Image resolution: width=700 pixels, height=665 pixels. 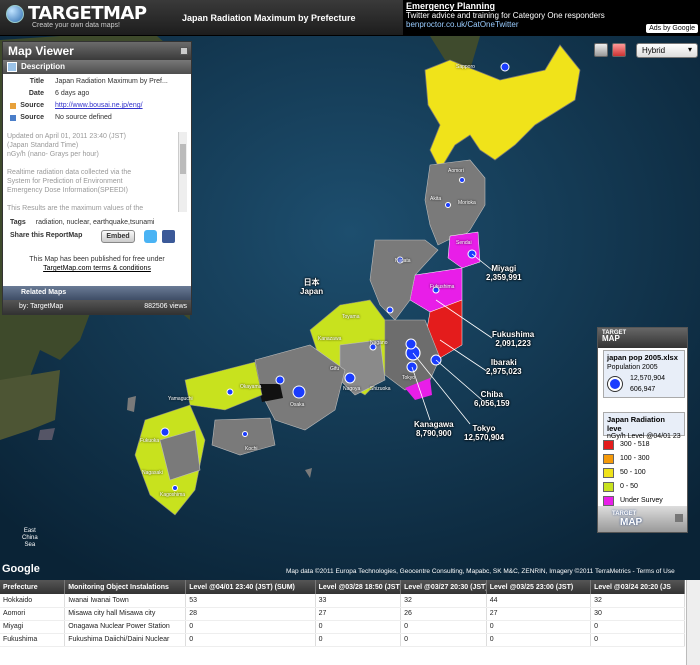 What do you see at coordinates (41, 306) in the screenshot?
I see `author-label: by: TargetMap` at bounding box center [41, 306].